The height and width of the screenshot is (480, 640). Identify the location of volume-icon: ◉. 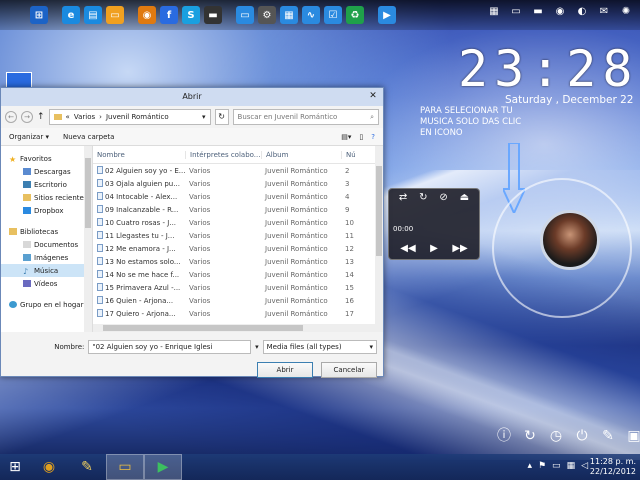
(560, 13).